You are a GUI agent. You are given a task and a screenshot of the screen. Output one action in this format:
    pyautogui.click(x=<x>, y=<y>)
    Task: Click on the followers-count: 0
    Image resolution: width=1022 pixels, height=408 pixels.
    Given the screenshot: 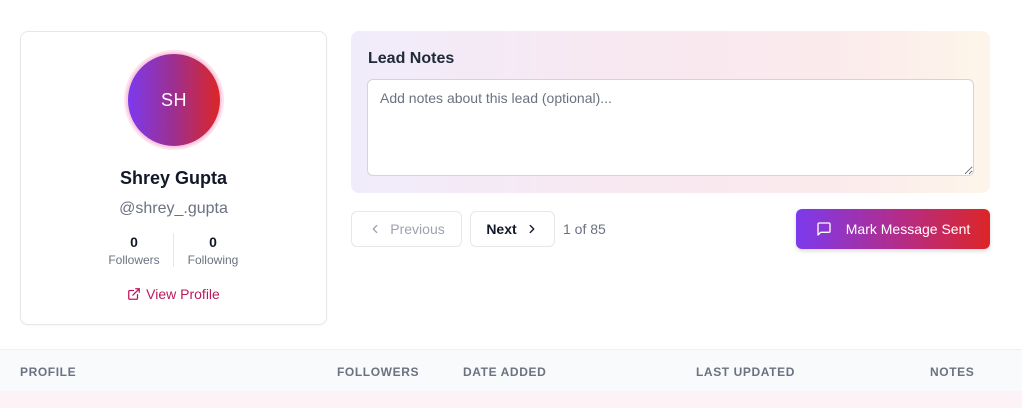 What is the action you would take?
    pyautogui.click(x=134, y=242)
    